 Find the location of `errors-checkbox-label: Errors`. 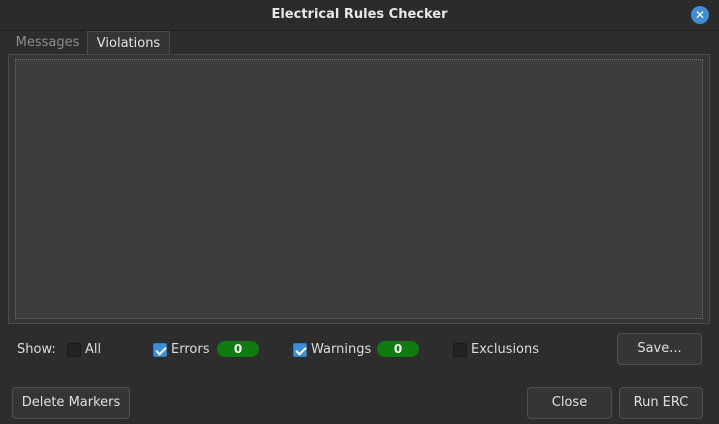

errors-checkbox-label: Errors is located at coordinates (190, 349).